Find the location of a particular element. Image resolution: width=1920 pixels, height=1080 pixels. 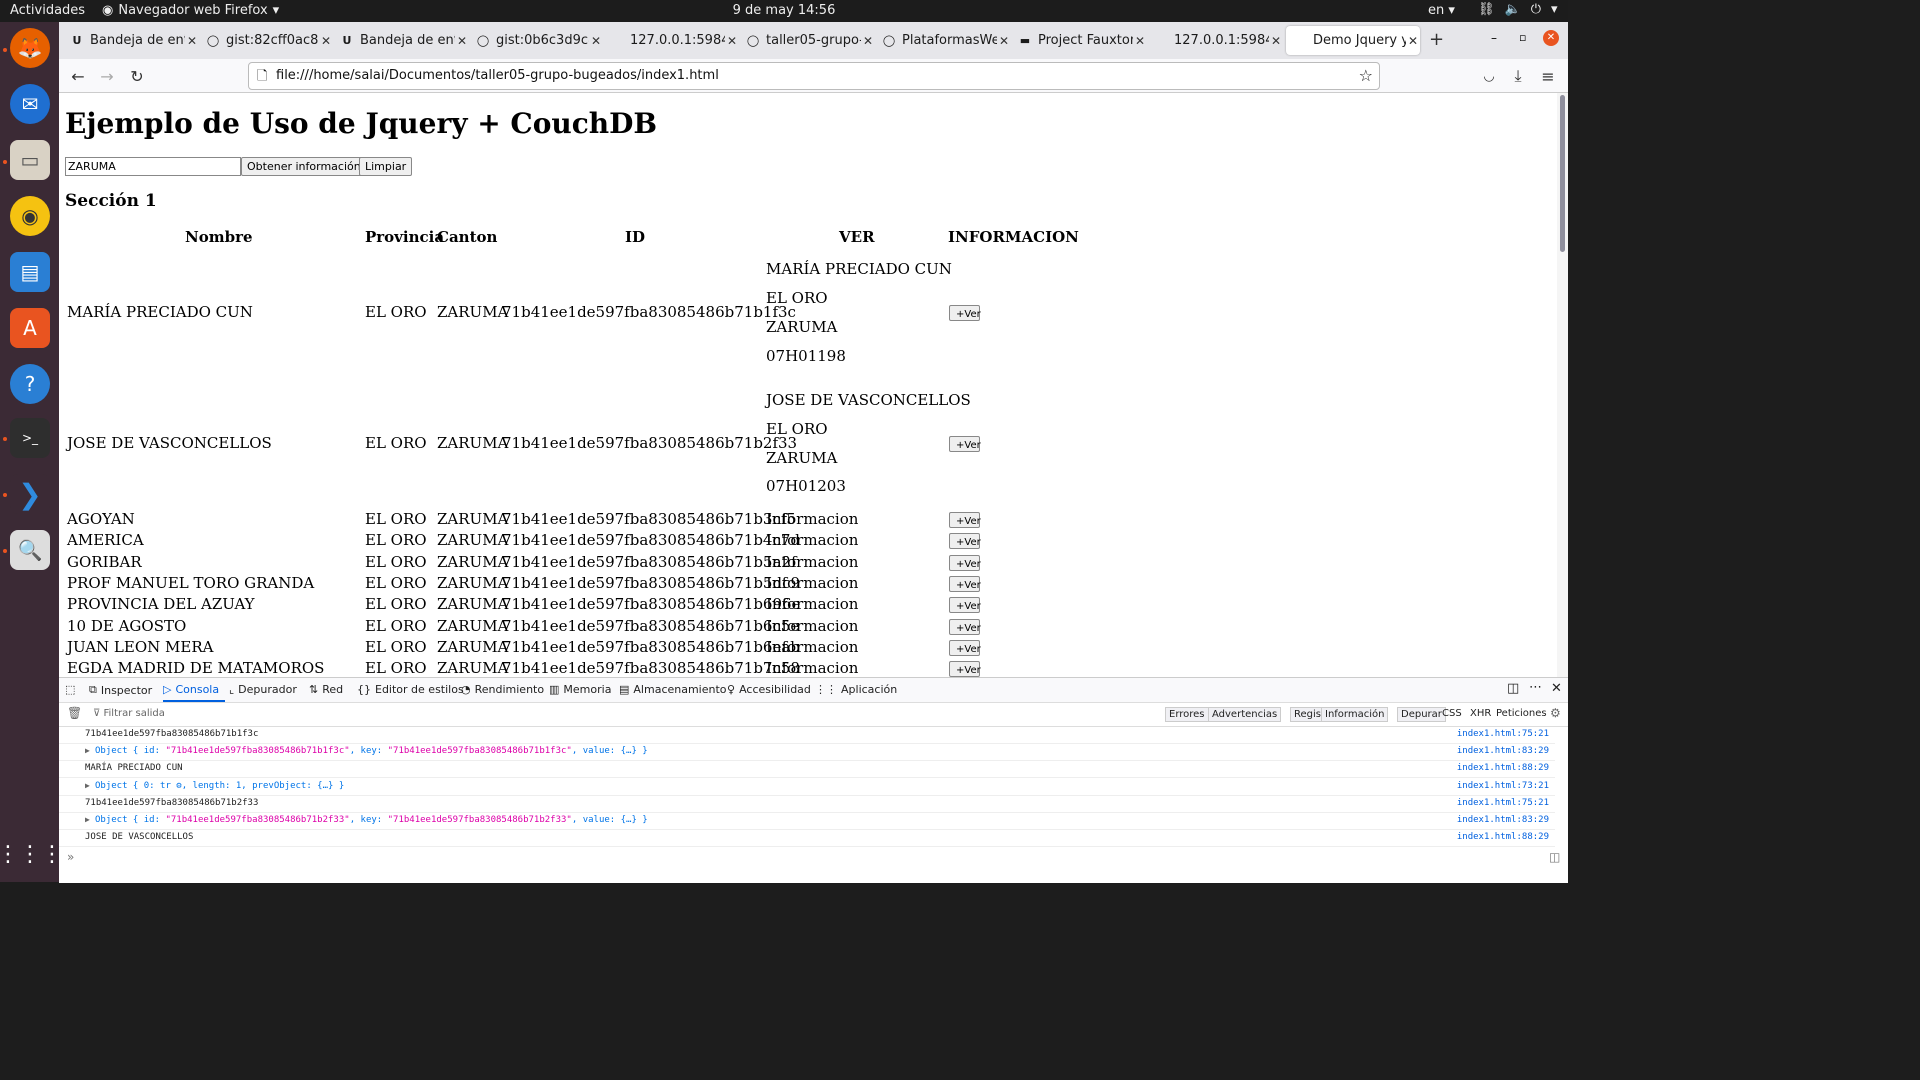

element-picker-icon: ⬚ is located at coordinates (70, 689).